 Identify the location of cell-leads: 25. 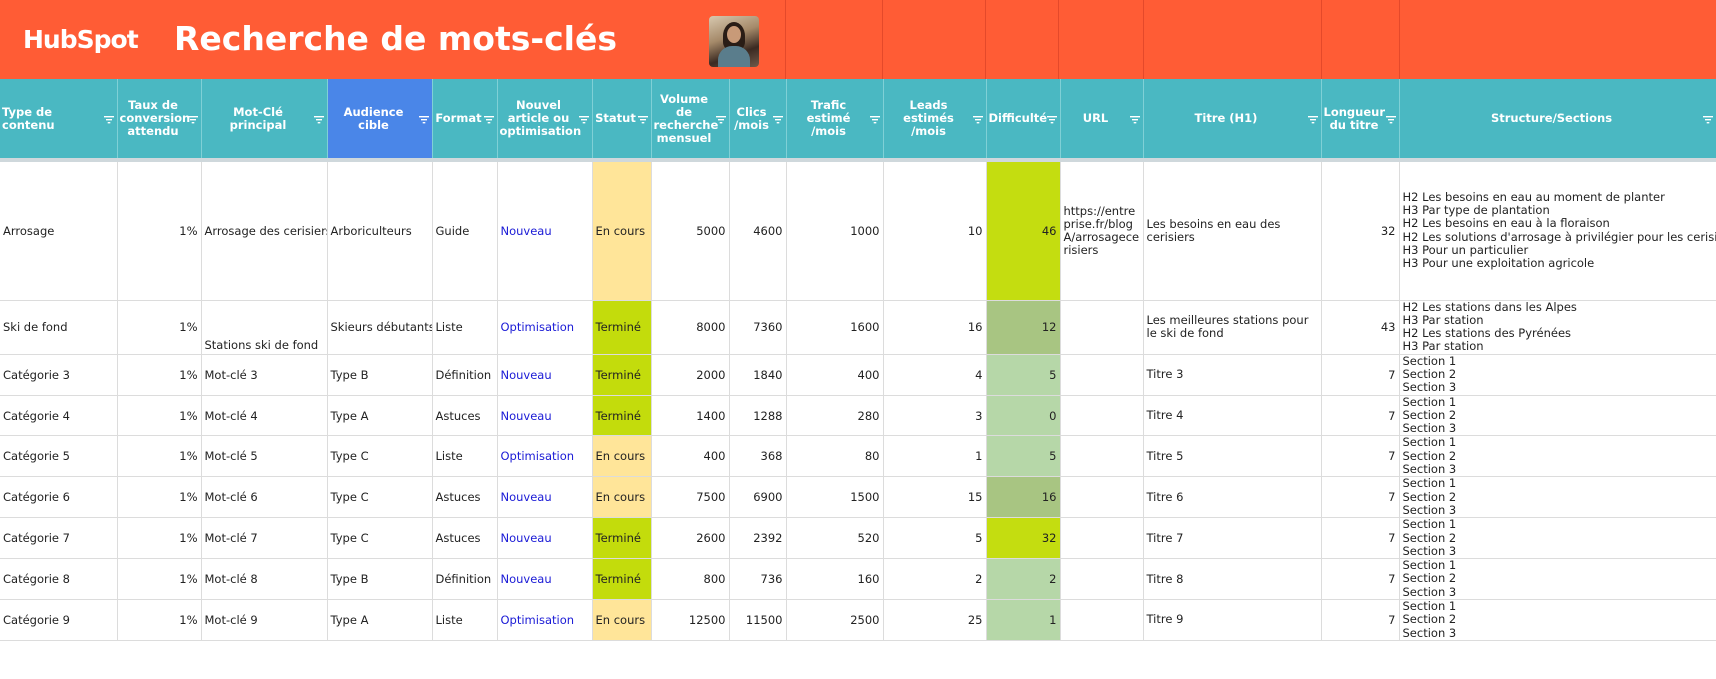
(935, 620).